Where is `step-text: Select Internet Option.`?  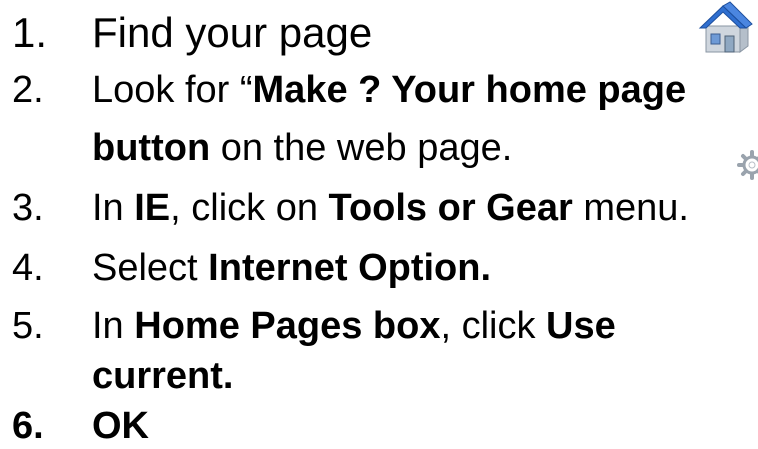
step-text: Select Internet Option. is located at coordinates (291, 268).